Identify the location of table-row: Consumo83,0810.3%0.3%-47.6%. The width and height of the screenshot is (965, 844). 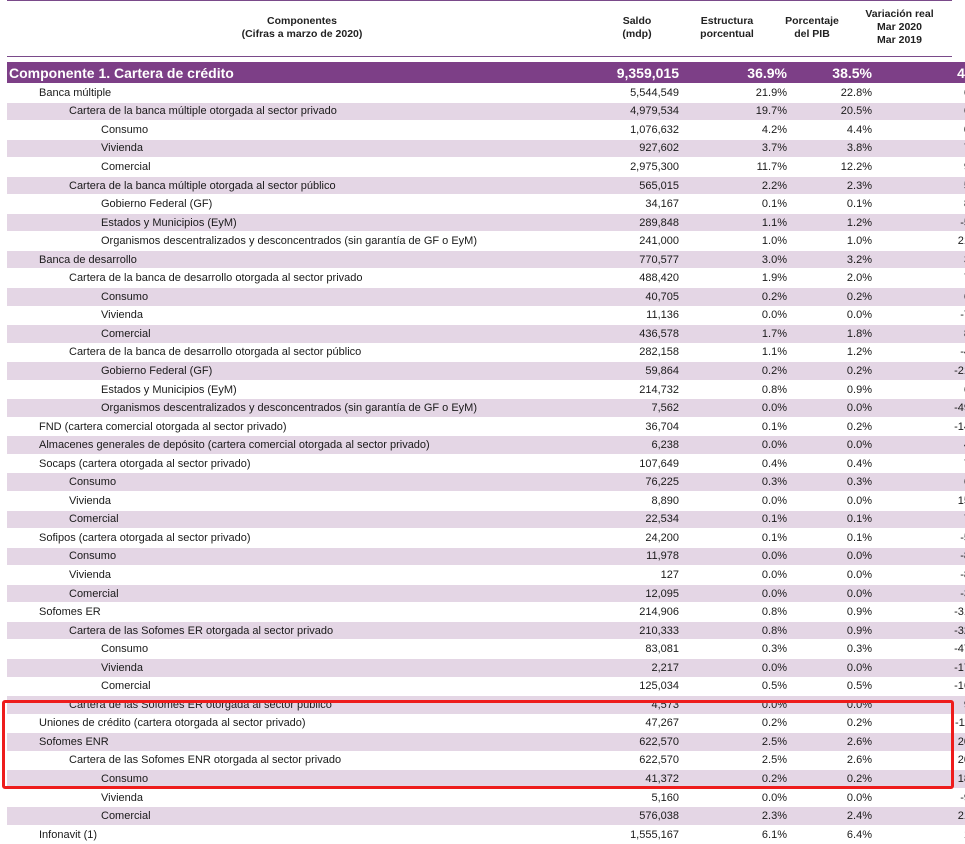
(486, 649).